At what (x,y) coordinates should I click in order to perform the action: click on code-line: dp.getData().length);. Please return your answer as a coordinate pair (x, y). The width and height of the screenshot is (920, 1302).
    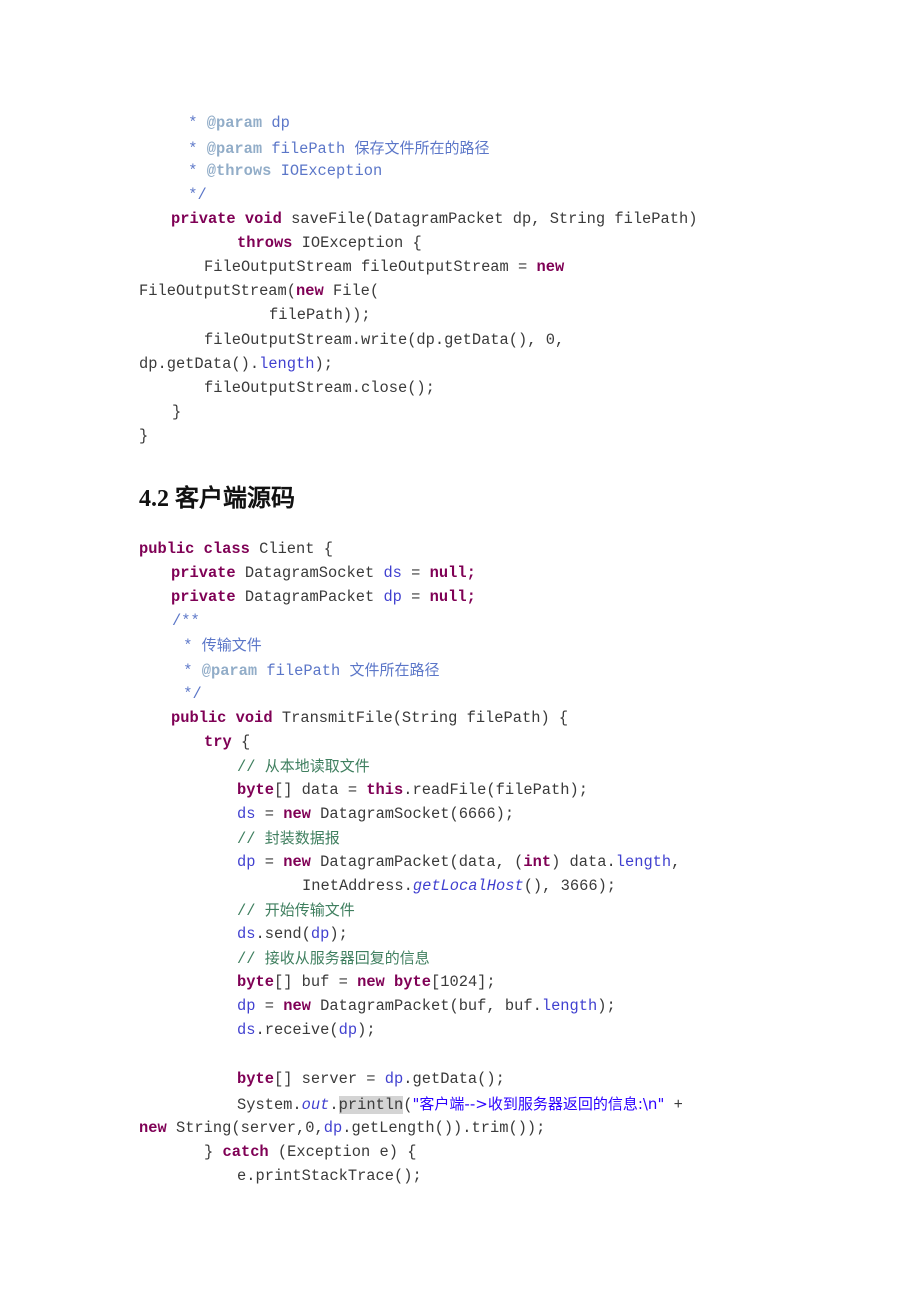
    Looking at the image, I should click on (236, 364).